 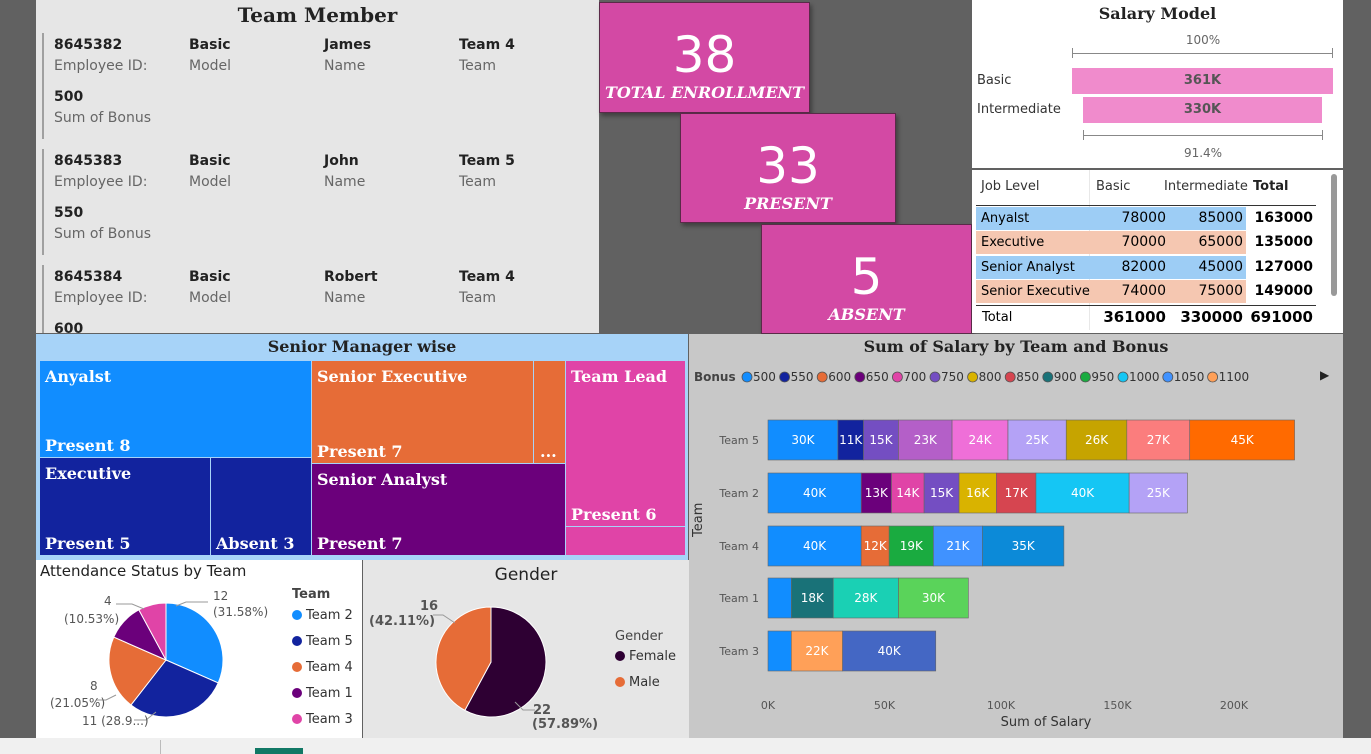 What do you see at coordinates (422, 412) in the screenshot?
I see `treemap-senior-executive: Senior Executive Present 7` at bounding box center [422, 412].